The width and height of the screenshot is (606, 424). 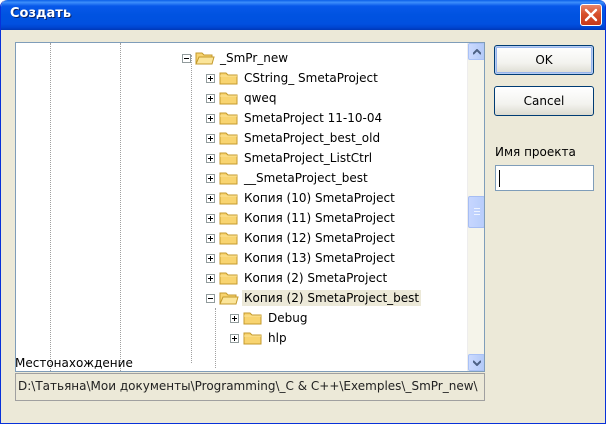 What do you see at coordinates (306, 178) in the screenshot?
I see `tree-item-label: __SmetaProject_best` at bounding box center [306, 178].